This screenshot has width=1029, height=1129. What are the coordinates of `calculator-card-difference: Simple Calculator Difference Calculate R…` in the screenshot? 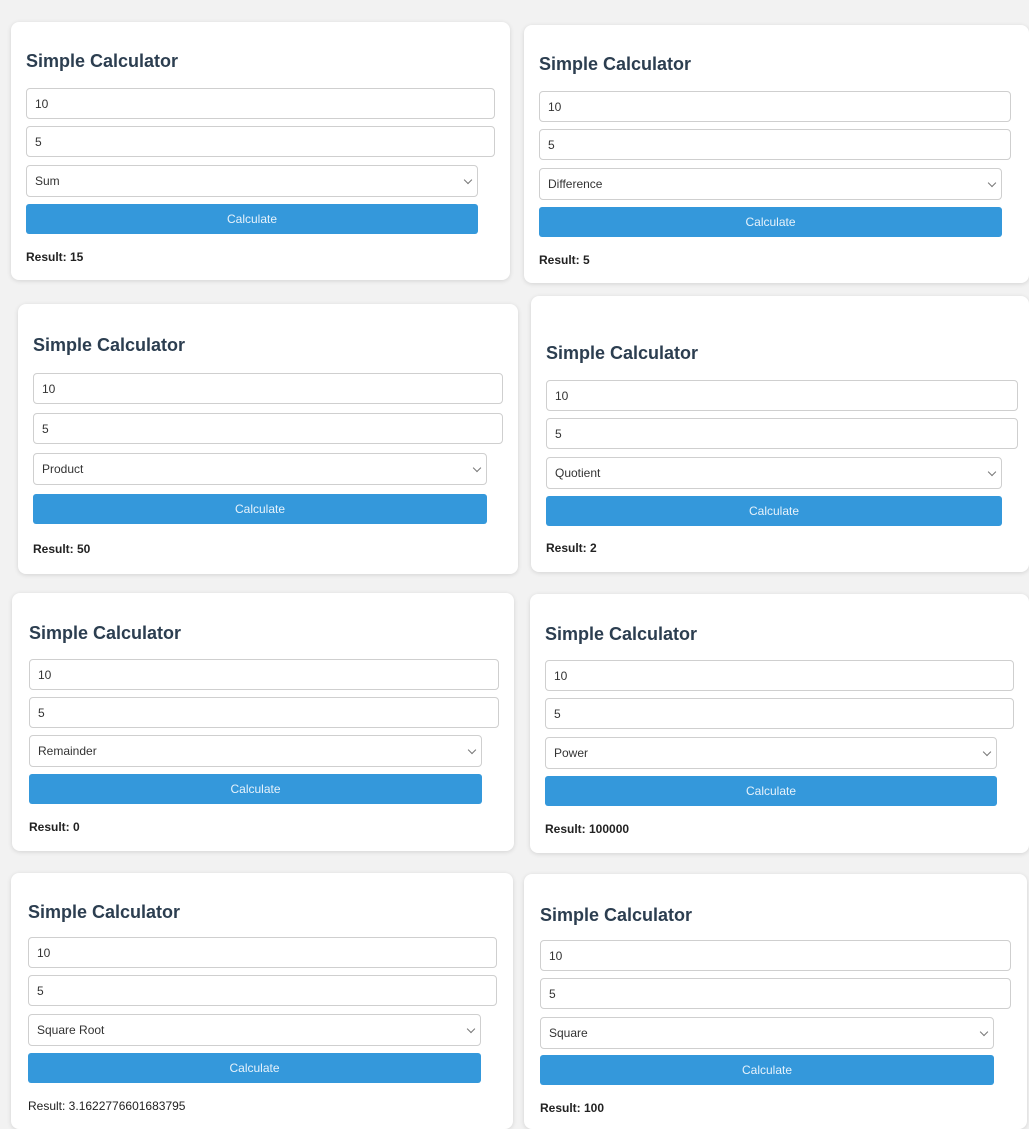 It's located at (776, 154).